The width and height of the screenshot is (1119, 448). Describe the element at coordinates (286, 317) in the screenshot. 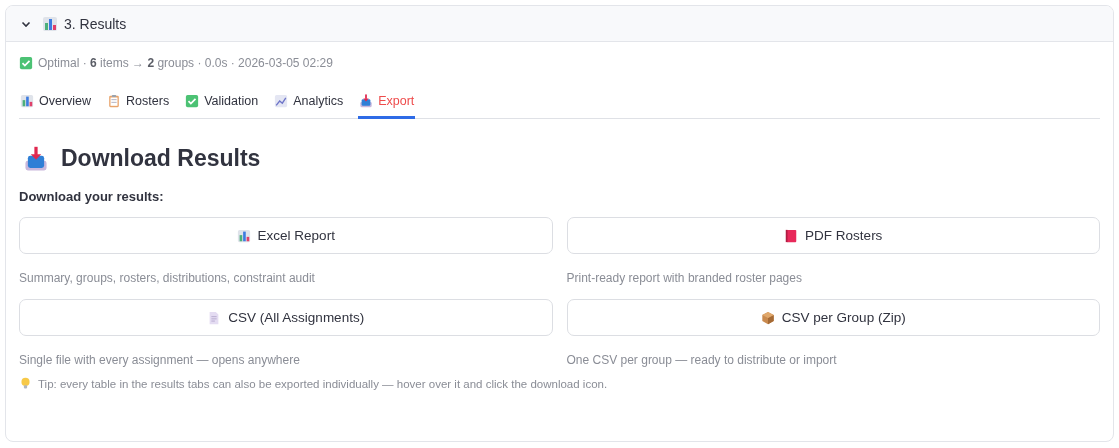

I see `download-button: CSV (All Assignments)` at that location.